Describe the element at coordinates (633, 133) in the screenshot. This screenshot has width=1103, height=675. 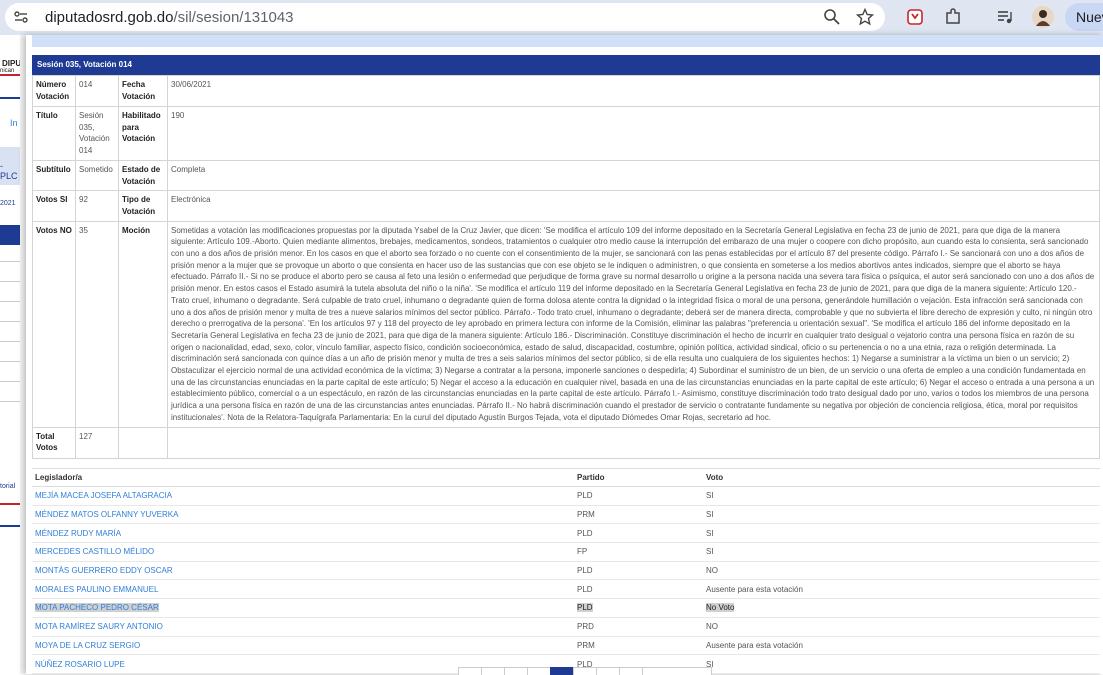
I see `info-value: 190` at that location.